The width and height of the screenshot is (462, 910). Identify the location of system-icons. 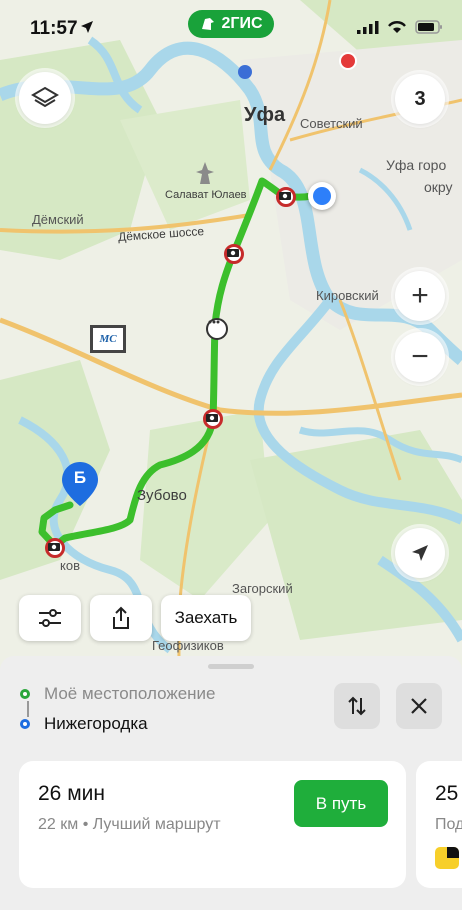
(400, 27).